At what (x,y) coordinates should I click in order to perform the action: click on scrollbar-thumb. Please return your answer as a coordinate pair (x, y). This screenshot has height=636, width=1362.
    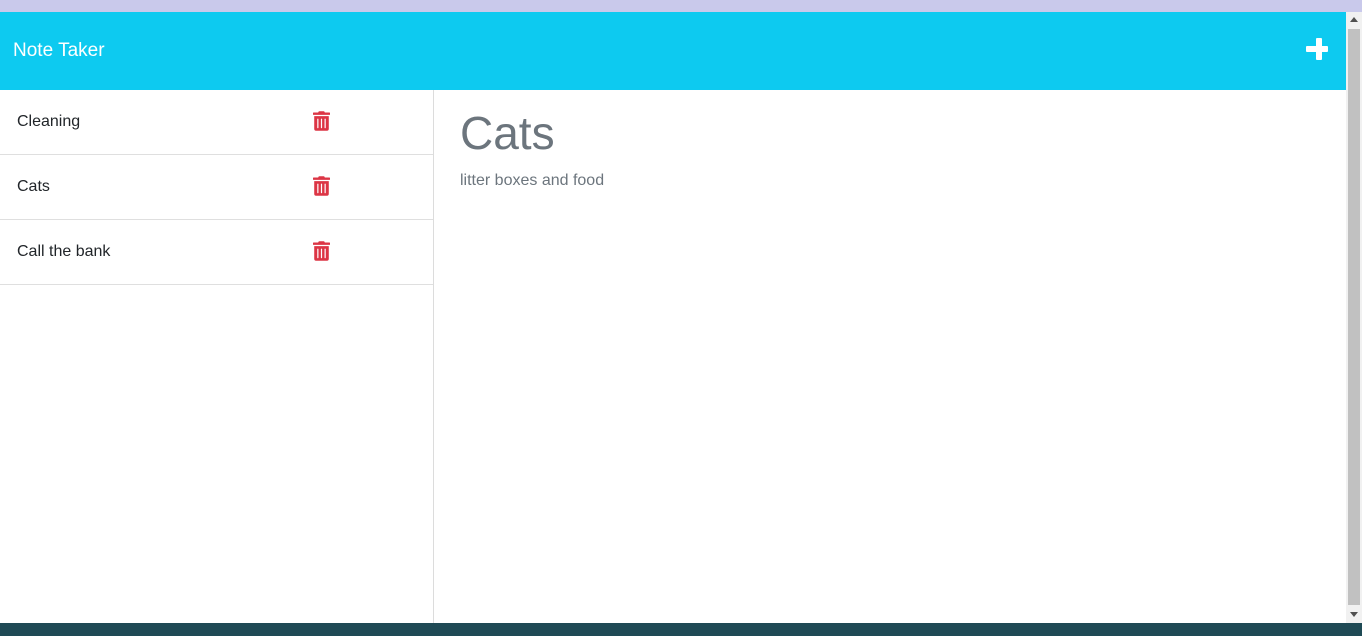
    Looking at the image, I should click on (1354, 317).